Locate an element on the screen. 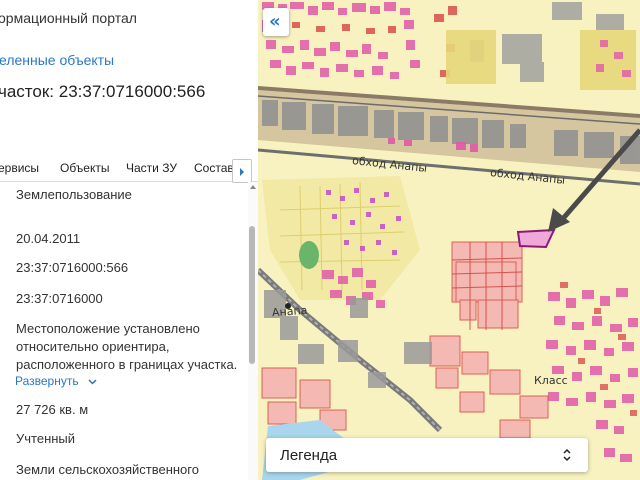 The height and width of the screenshot is (480, 640). double-chevron-left-icon: « is located at coordinates (275, 21).